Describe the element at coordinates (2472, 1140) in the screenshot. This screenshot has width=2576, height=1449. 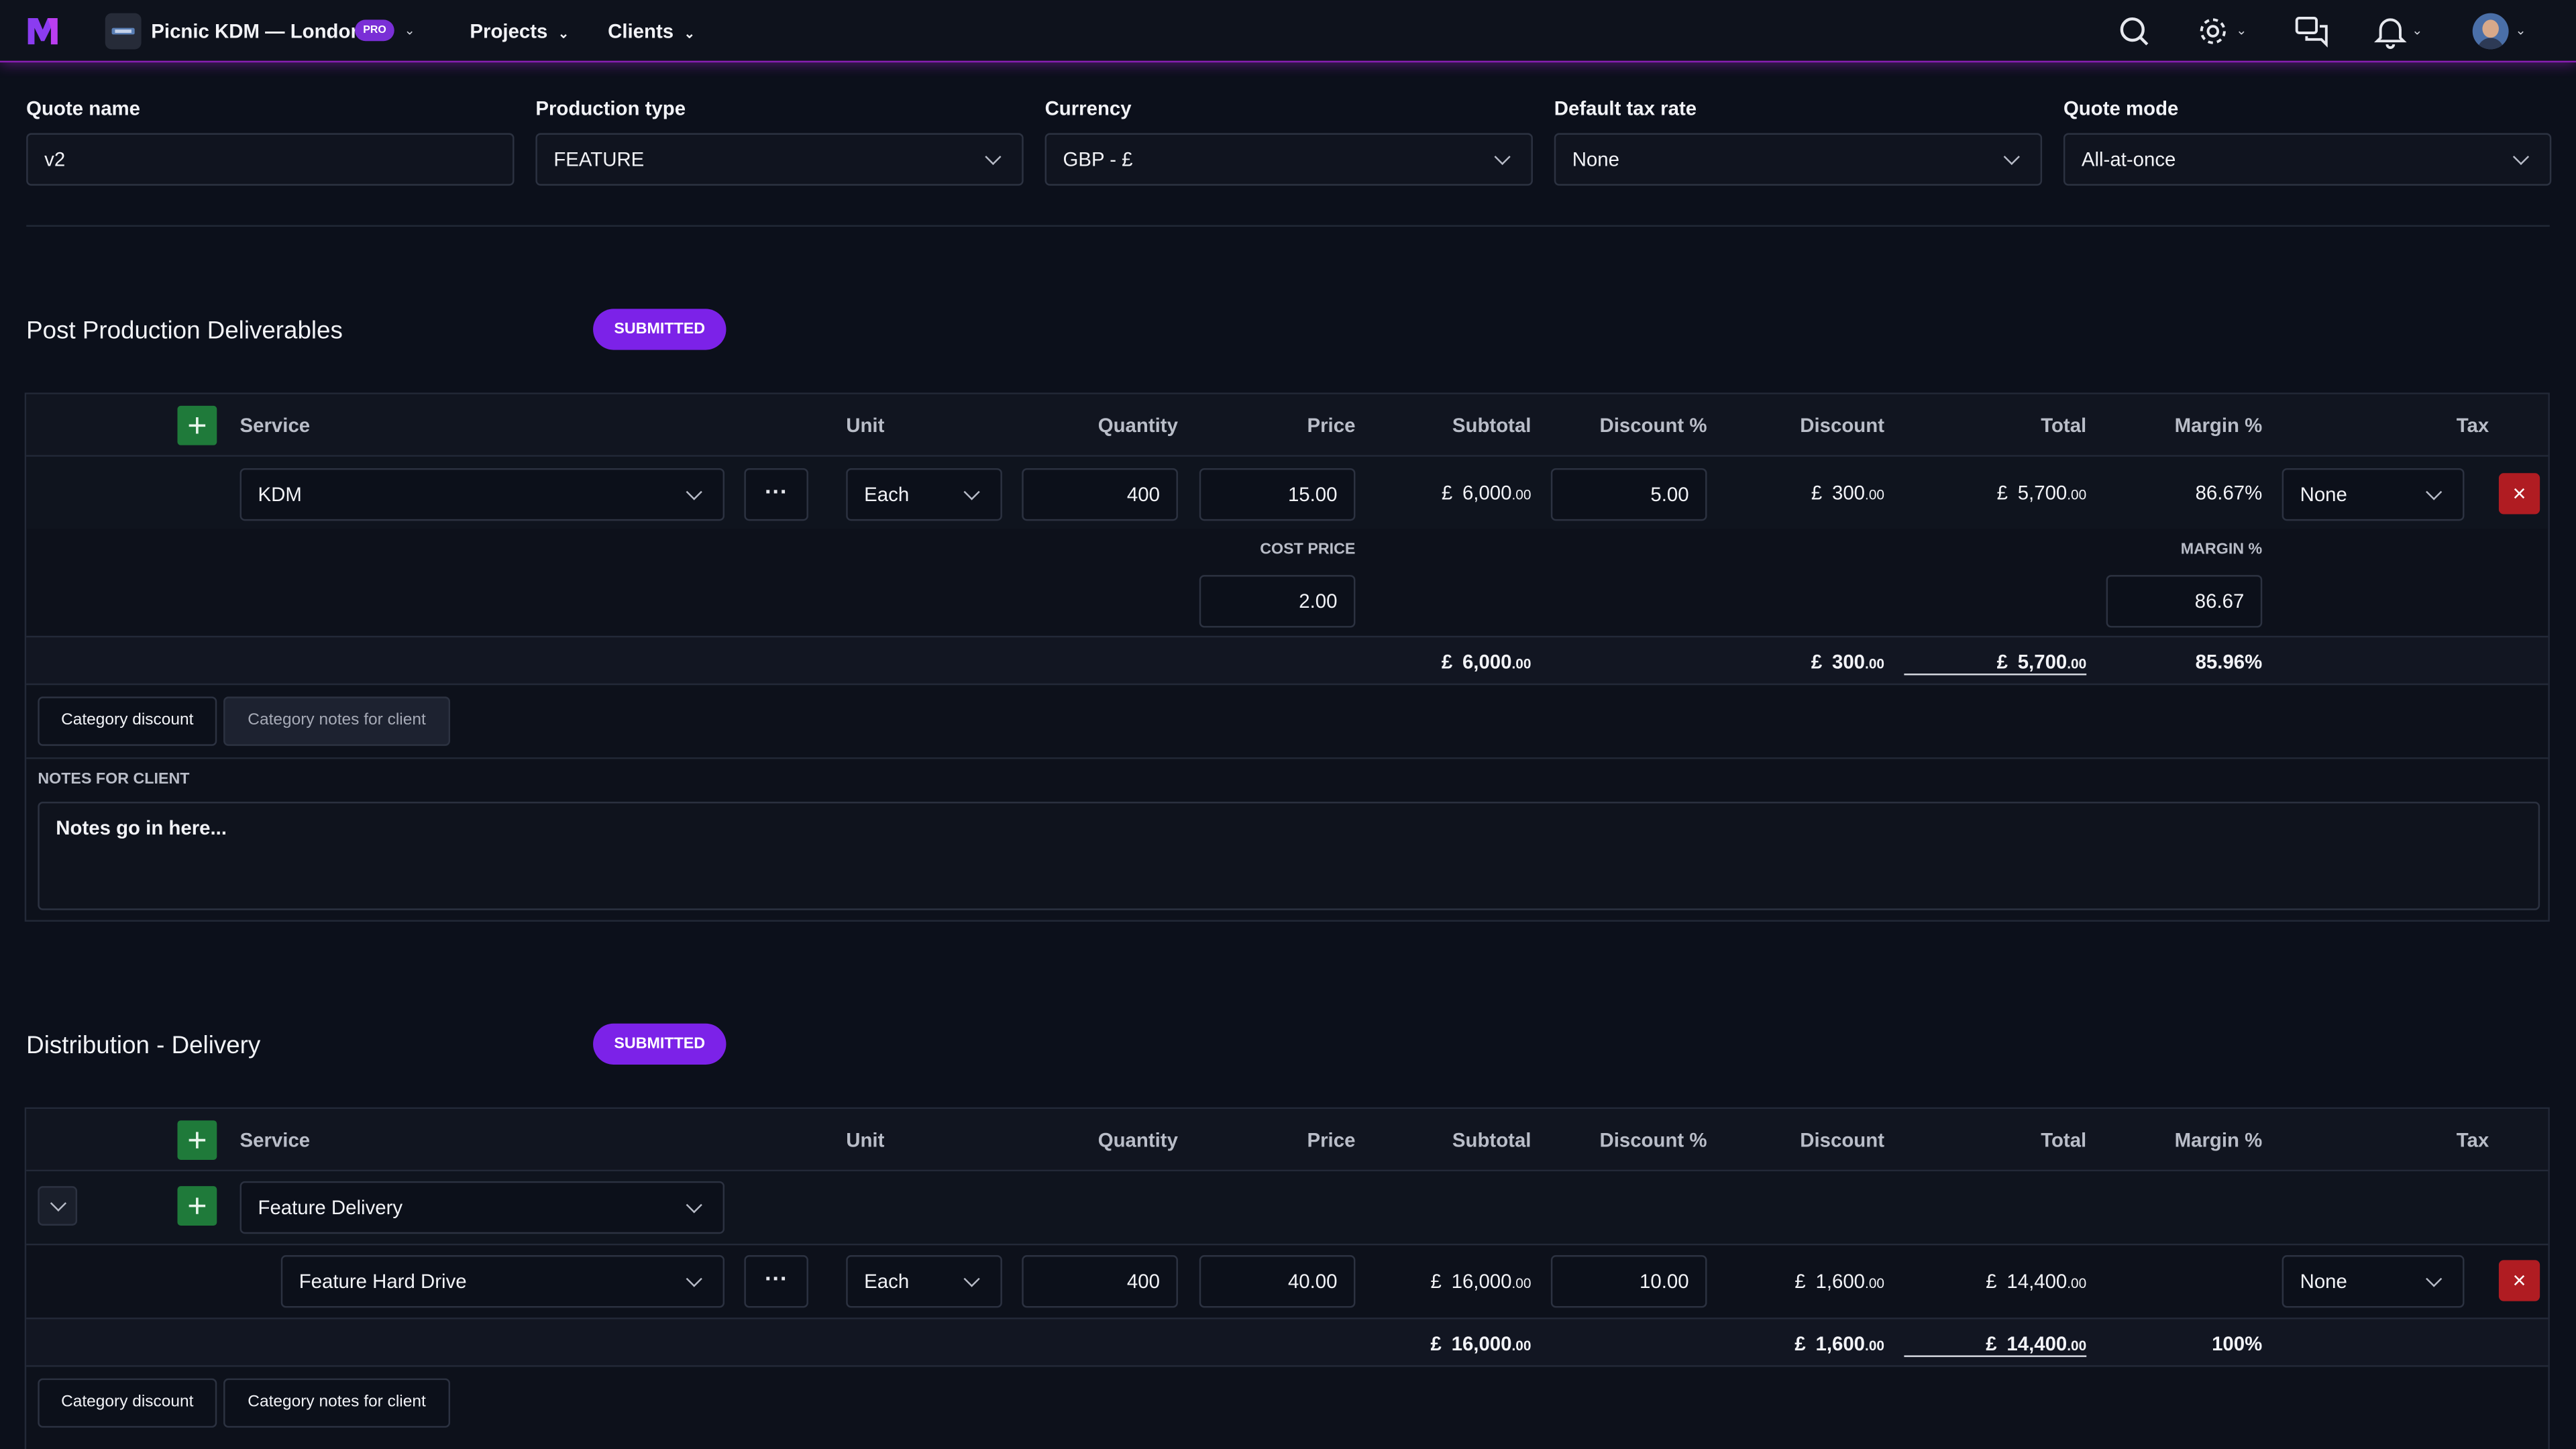
I see `header-tax: Tax` at that location.